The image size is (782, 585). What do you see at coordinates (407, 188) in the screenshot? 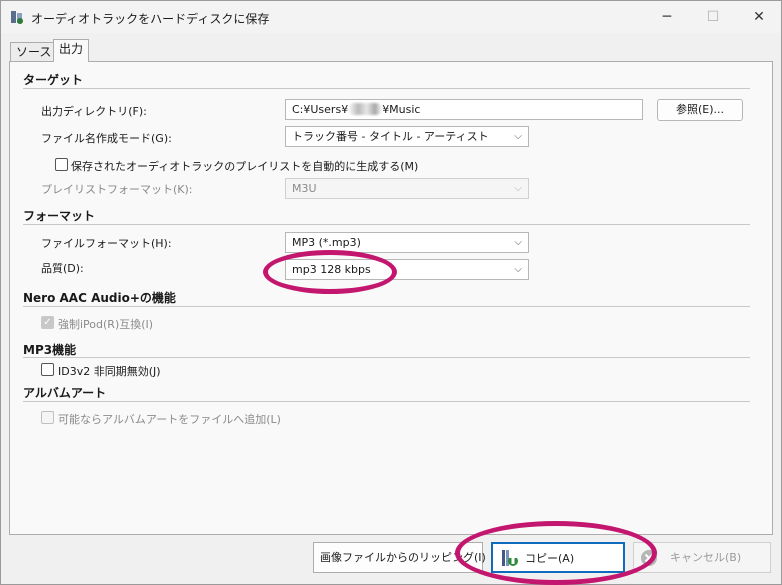
I see `playlist-format-select: M3U ⌵` at bounding box center [407, 188].